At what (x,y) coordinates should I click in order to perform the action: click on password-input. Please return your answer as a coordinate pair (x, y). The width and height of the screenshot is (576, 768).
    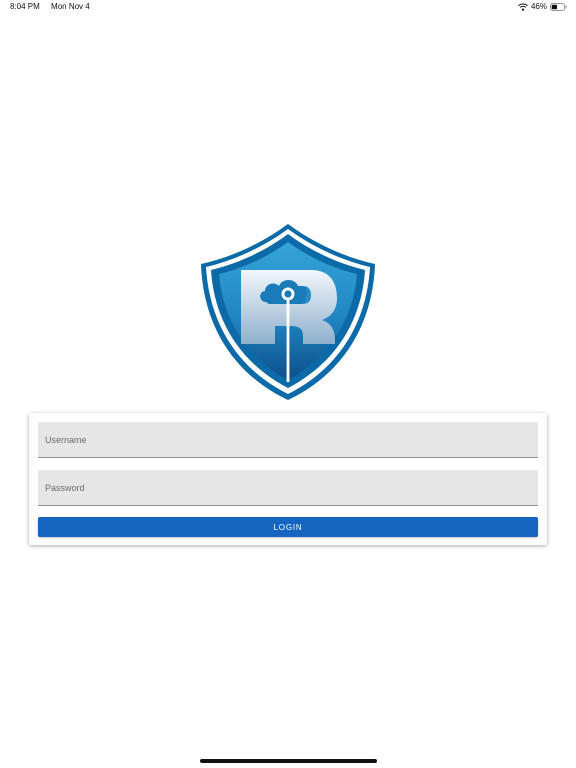
    Looking at the image, I should click on (288, 488).